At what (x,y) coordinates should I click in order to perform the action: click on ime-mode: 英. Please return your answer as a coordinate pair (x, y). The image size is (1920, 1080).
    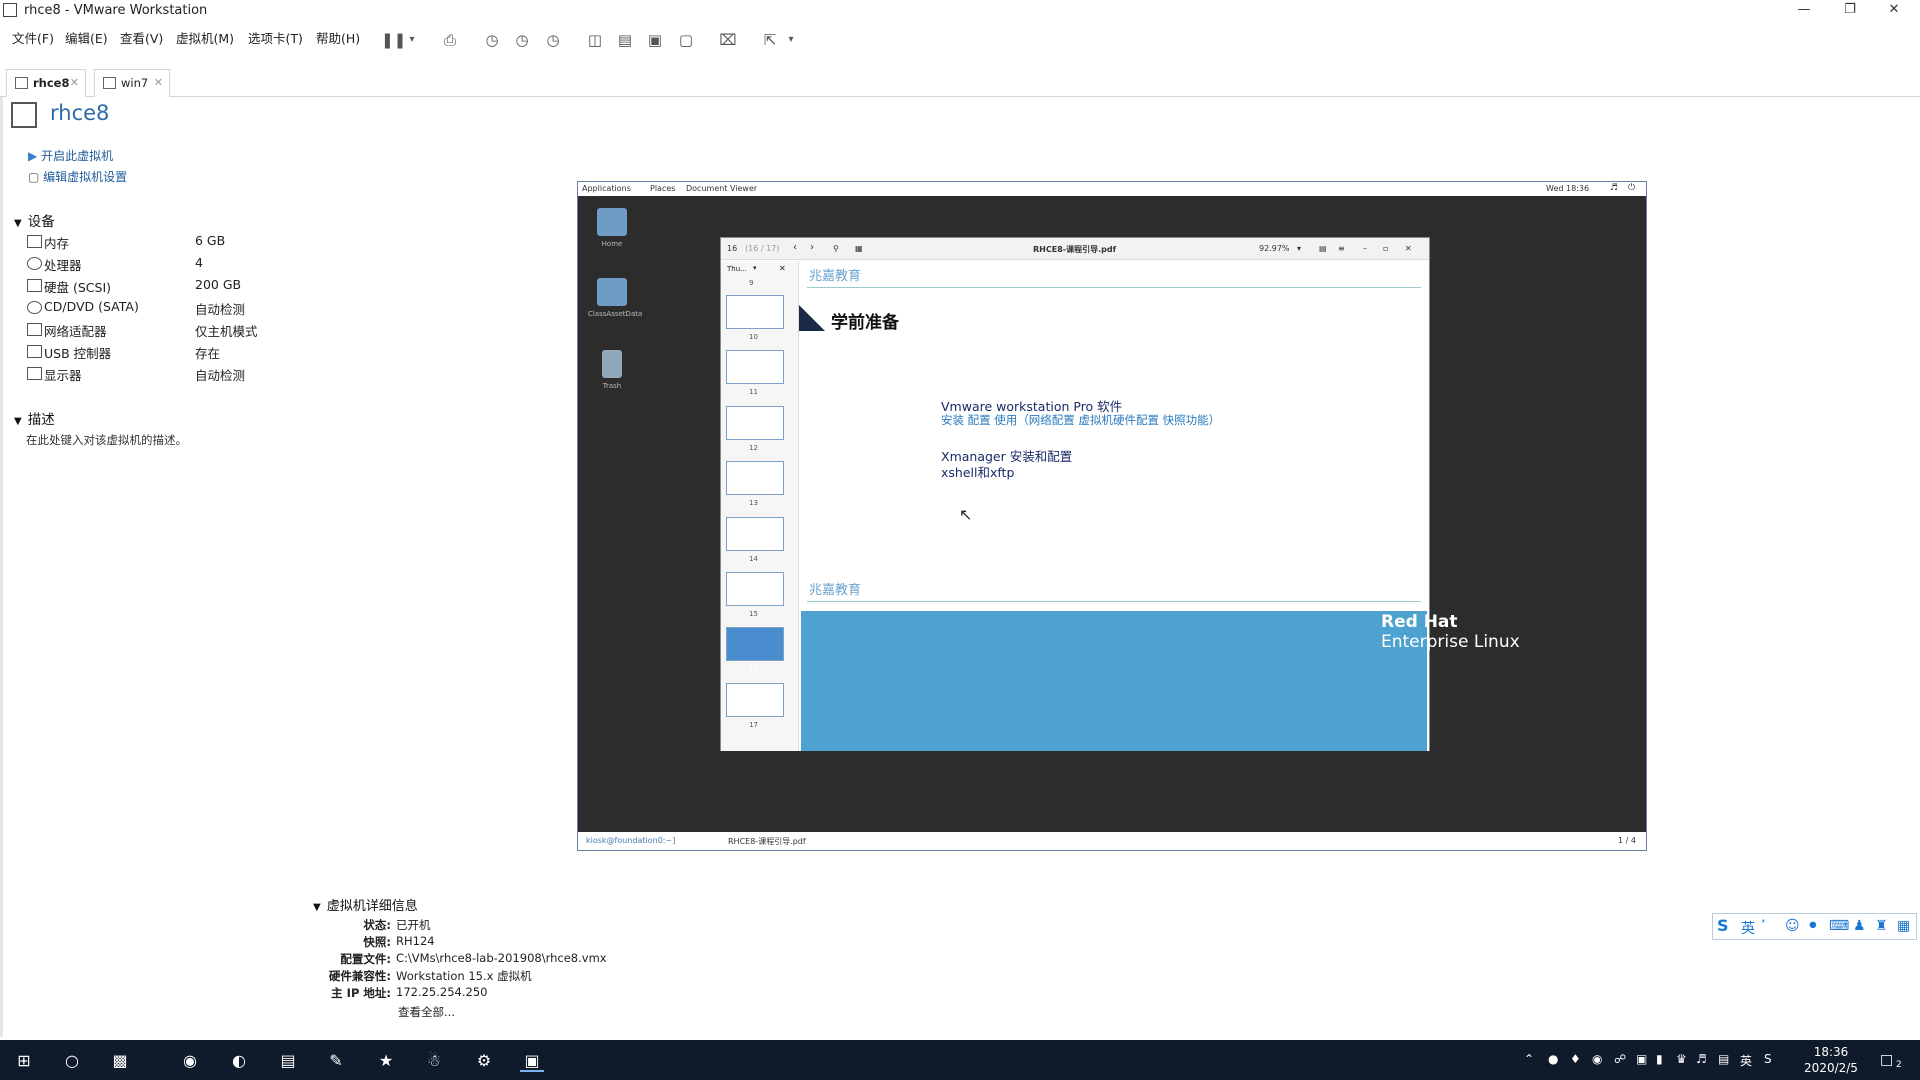
    Looking at the image, I should click on (1748, 928).